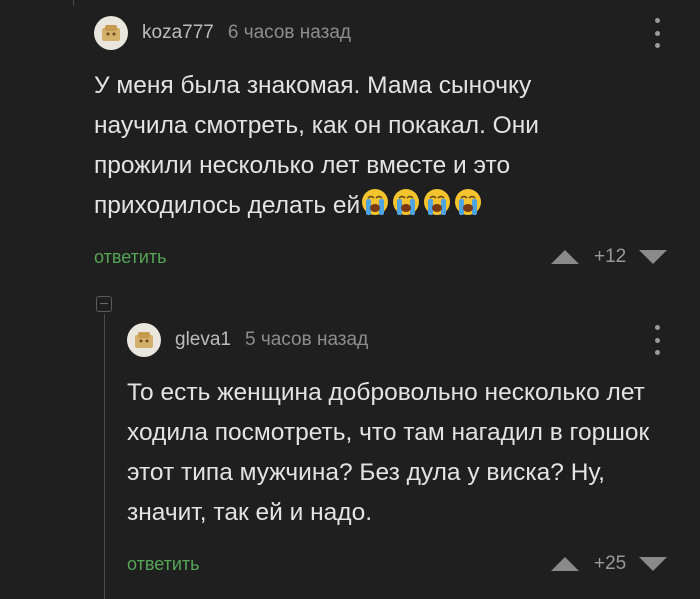 This screenshot has width=700, height=599. Describe the element at coordinates (73, 3) in the screenshot. I see `thread-line-top` at that location.